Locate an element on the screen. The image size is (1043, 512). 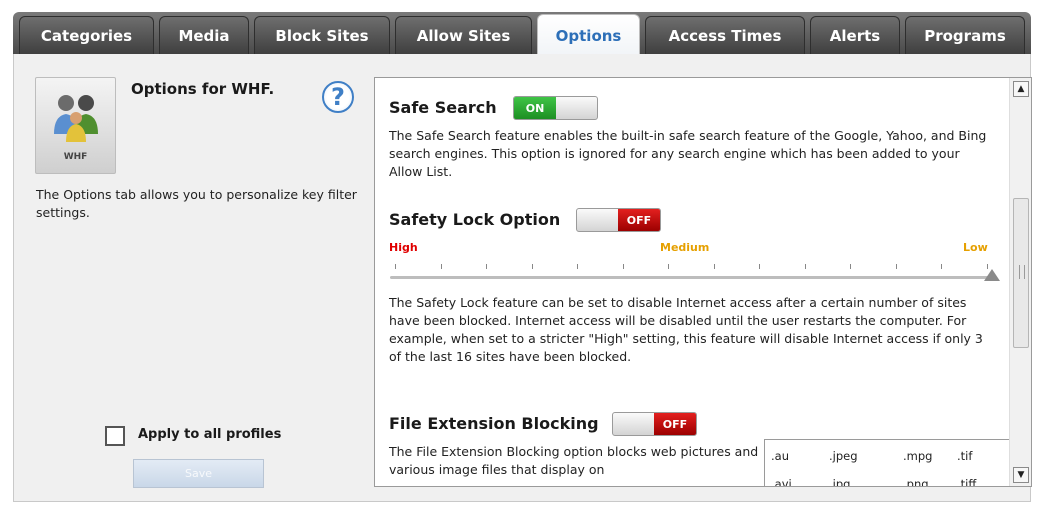
tab-programs: Programs is located at coordinates (965, 35).